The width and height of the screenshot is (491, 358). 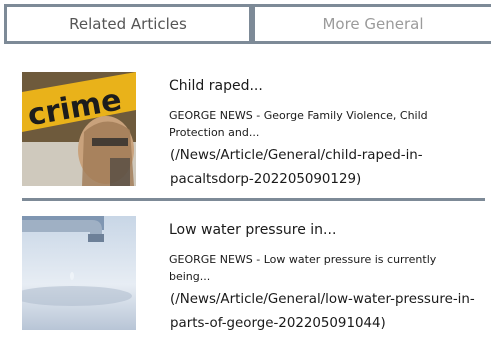 I want to click on crime-image: crime, so click(x=79, y=129).